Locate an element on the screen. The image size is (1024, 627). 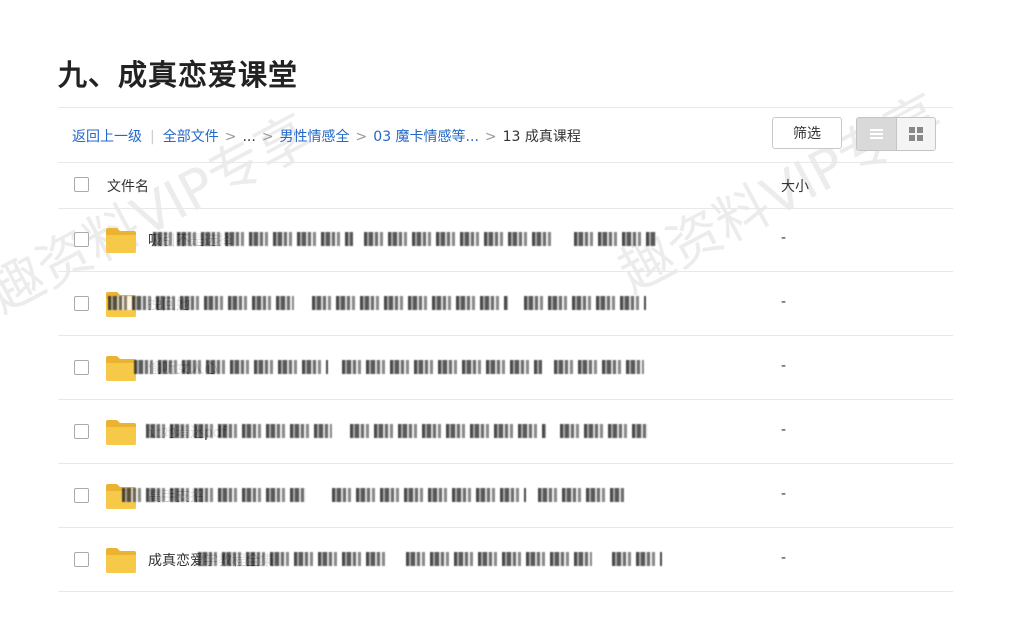
grid-icon is located at coordinates (915, 134).